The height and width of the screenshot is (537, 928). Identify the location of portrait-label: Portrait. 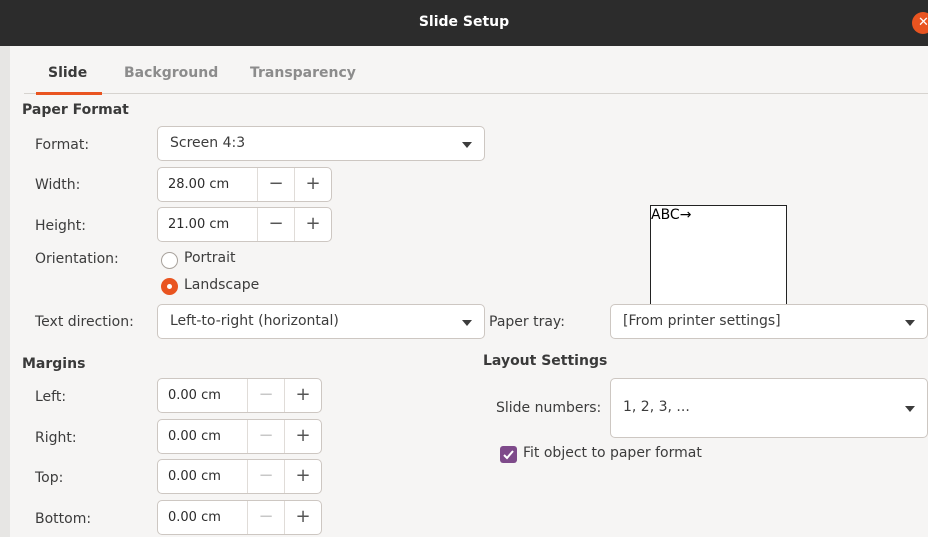
(209, 258).